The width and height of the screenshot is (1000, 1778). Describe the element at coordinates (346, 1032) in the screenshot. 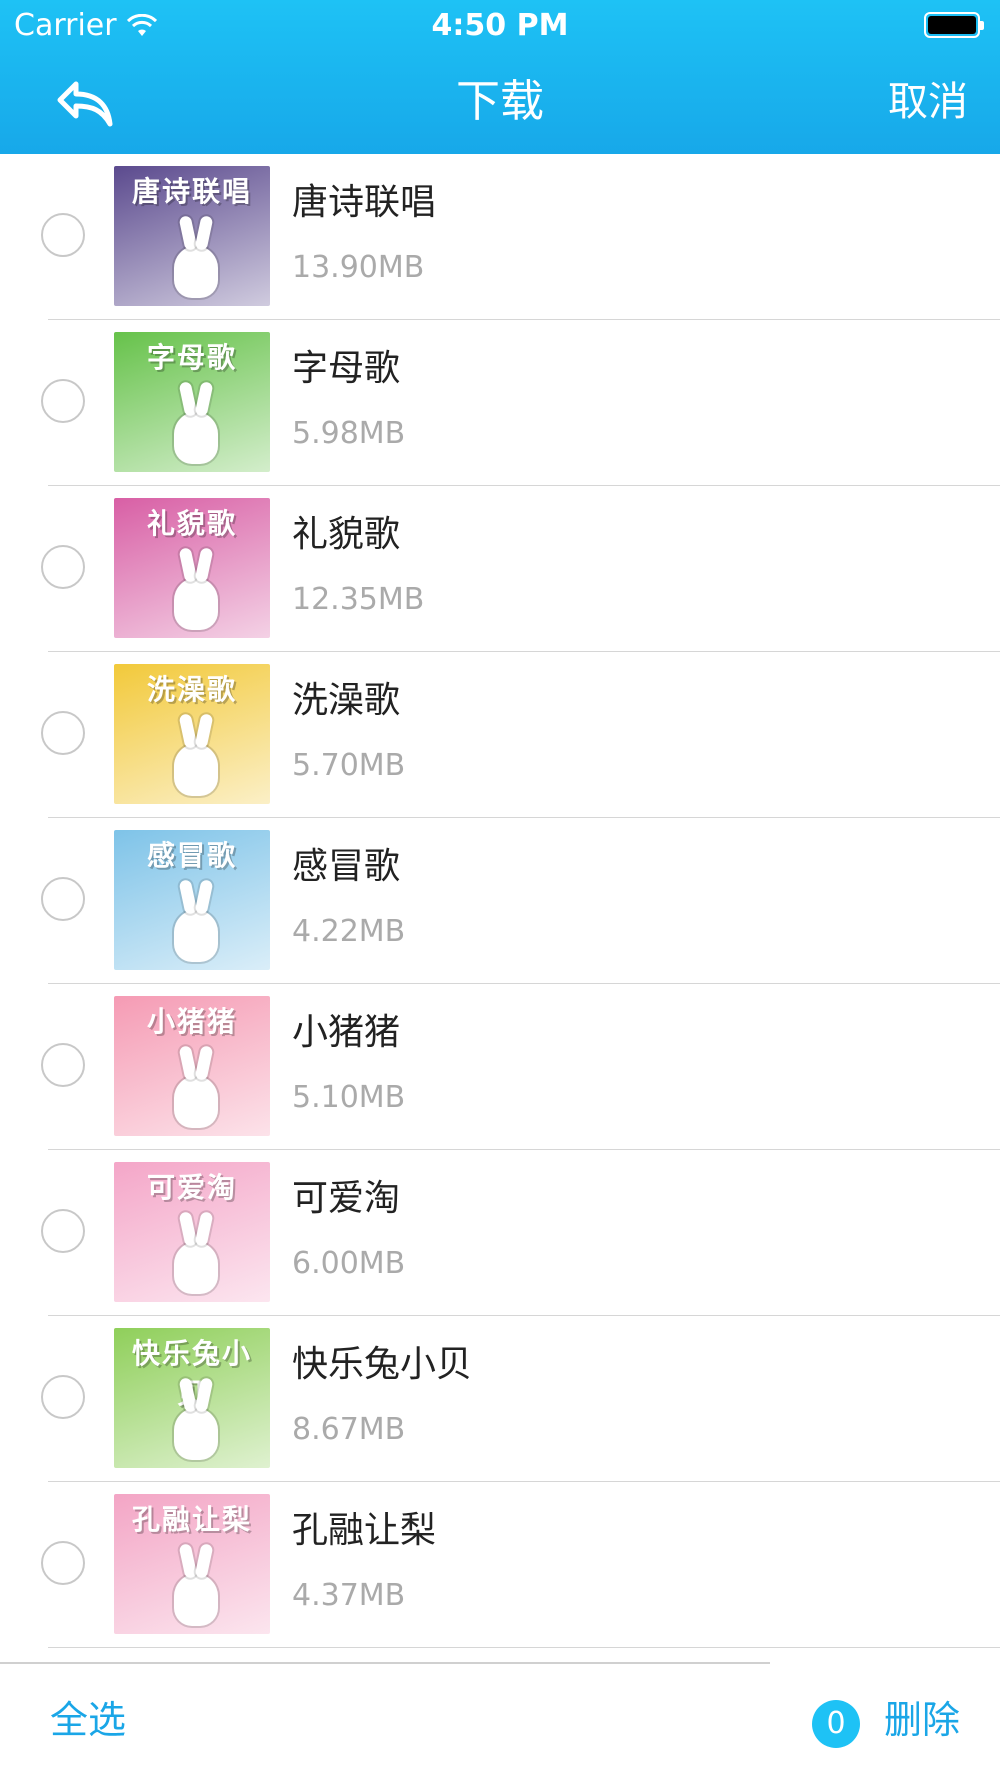

I see `item-title: 小猪猪` at that location.